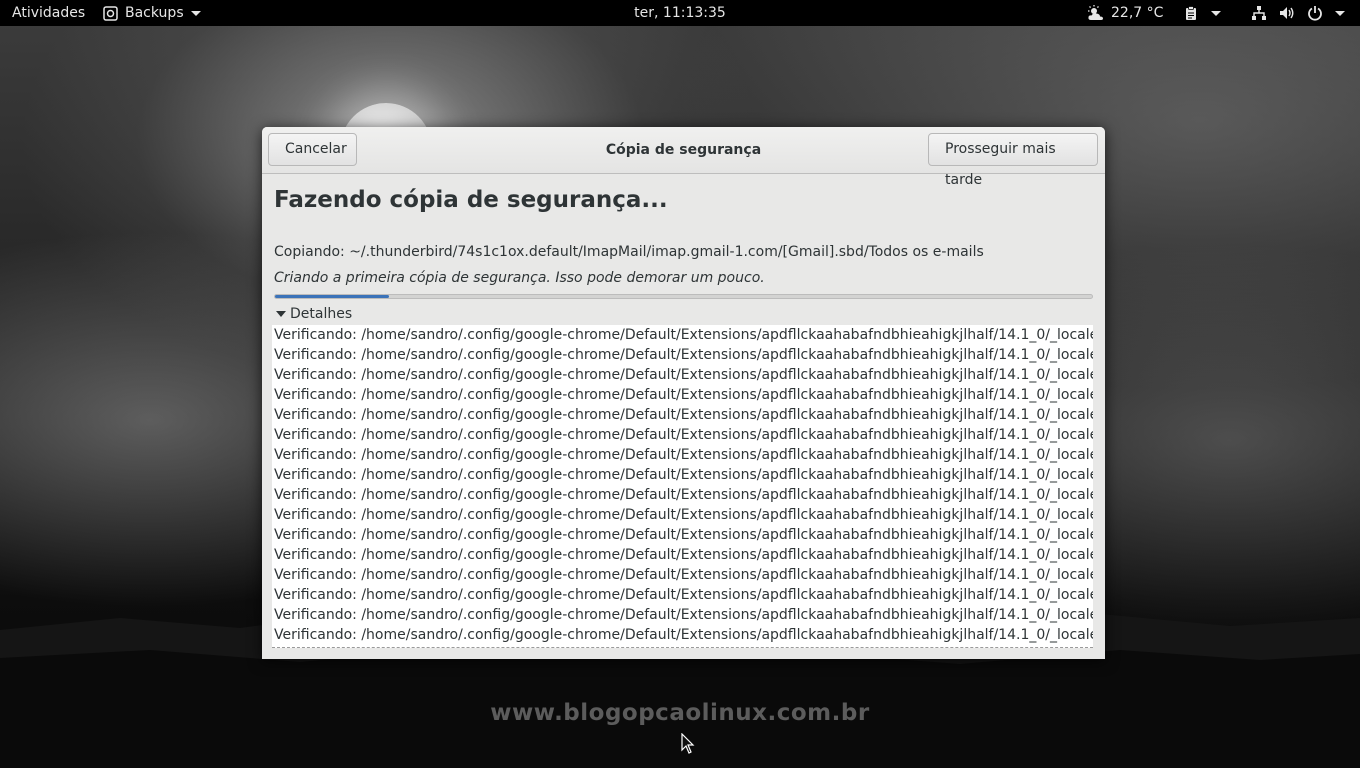 The height and width of the screenshot is (768, 1360). I want to click on weather-partly-cloudy-icon, so click(1095, 12).